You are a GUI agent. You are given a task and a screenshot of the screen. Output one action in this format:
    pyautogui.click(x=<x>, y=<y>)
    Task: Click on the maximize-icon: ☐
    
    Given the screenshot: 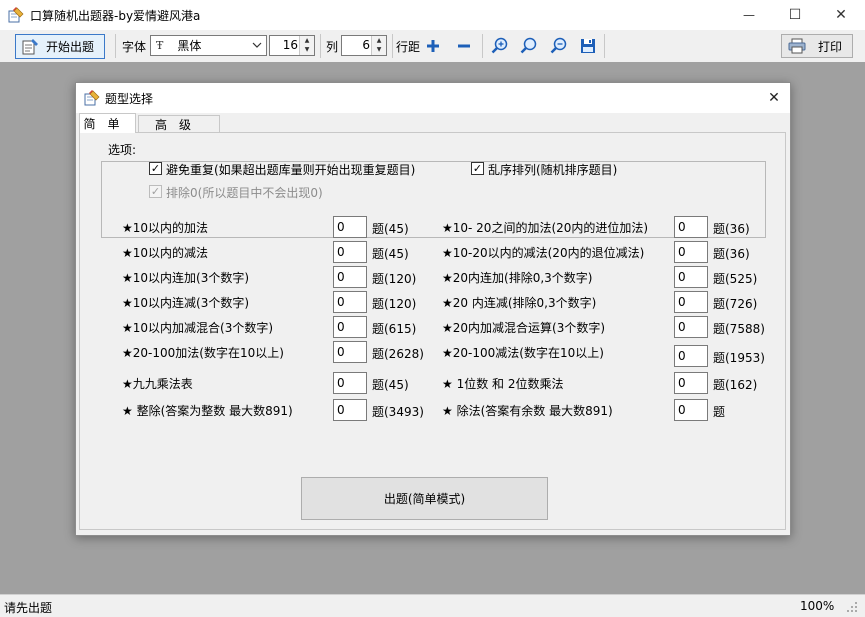 What is the action you would take?
    pyautogui.click(x=795, y=15)
    